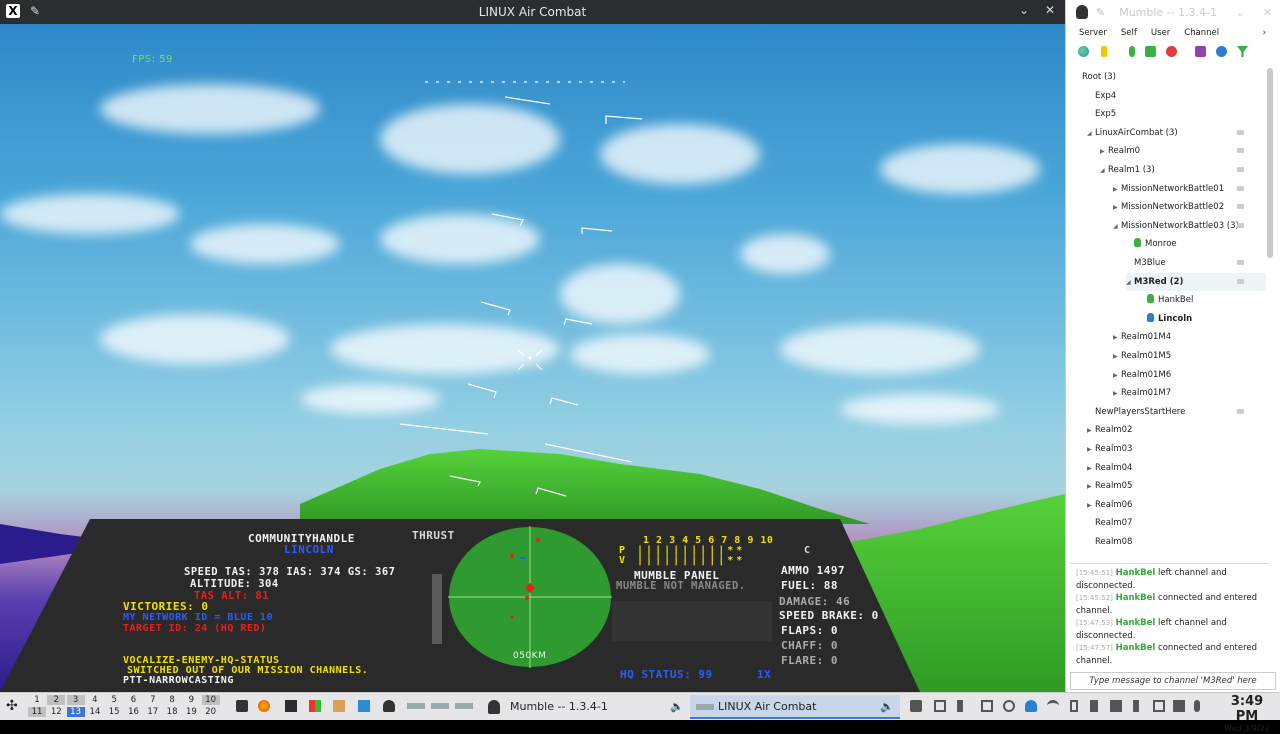 This screenshot has height=734, width=1280. Describe the element at coordinates (1173, 12) in the screenshot. I see `mumble-titlebar: ✎ Mumble -- 1.3.4-1 ⌄ ✕` at that location.